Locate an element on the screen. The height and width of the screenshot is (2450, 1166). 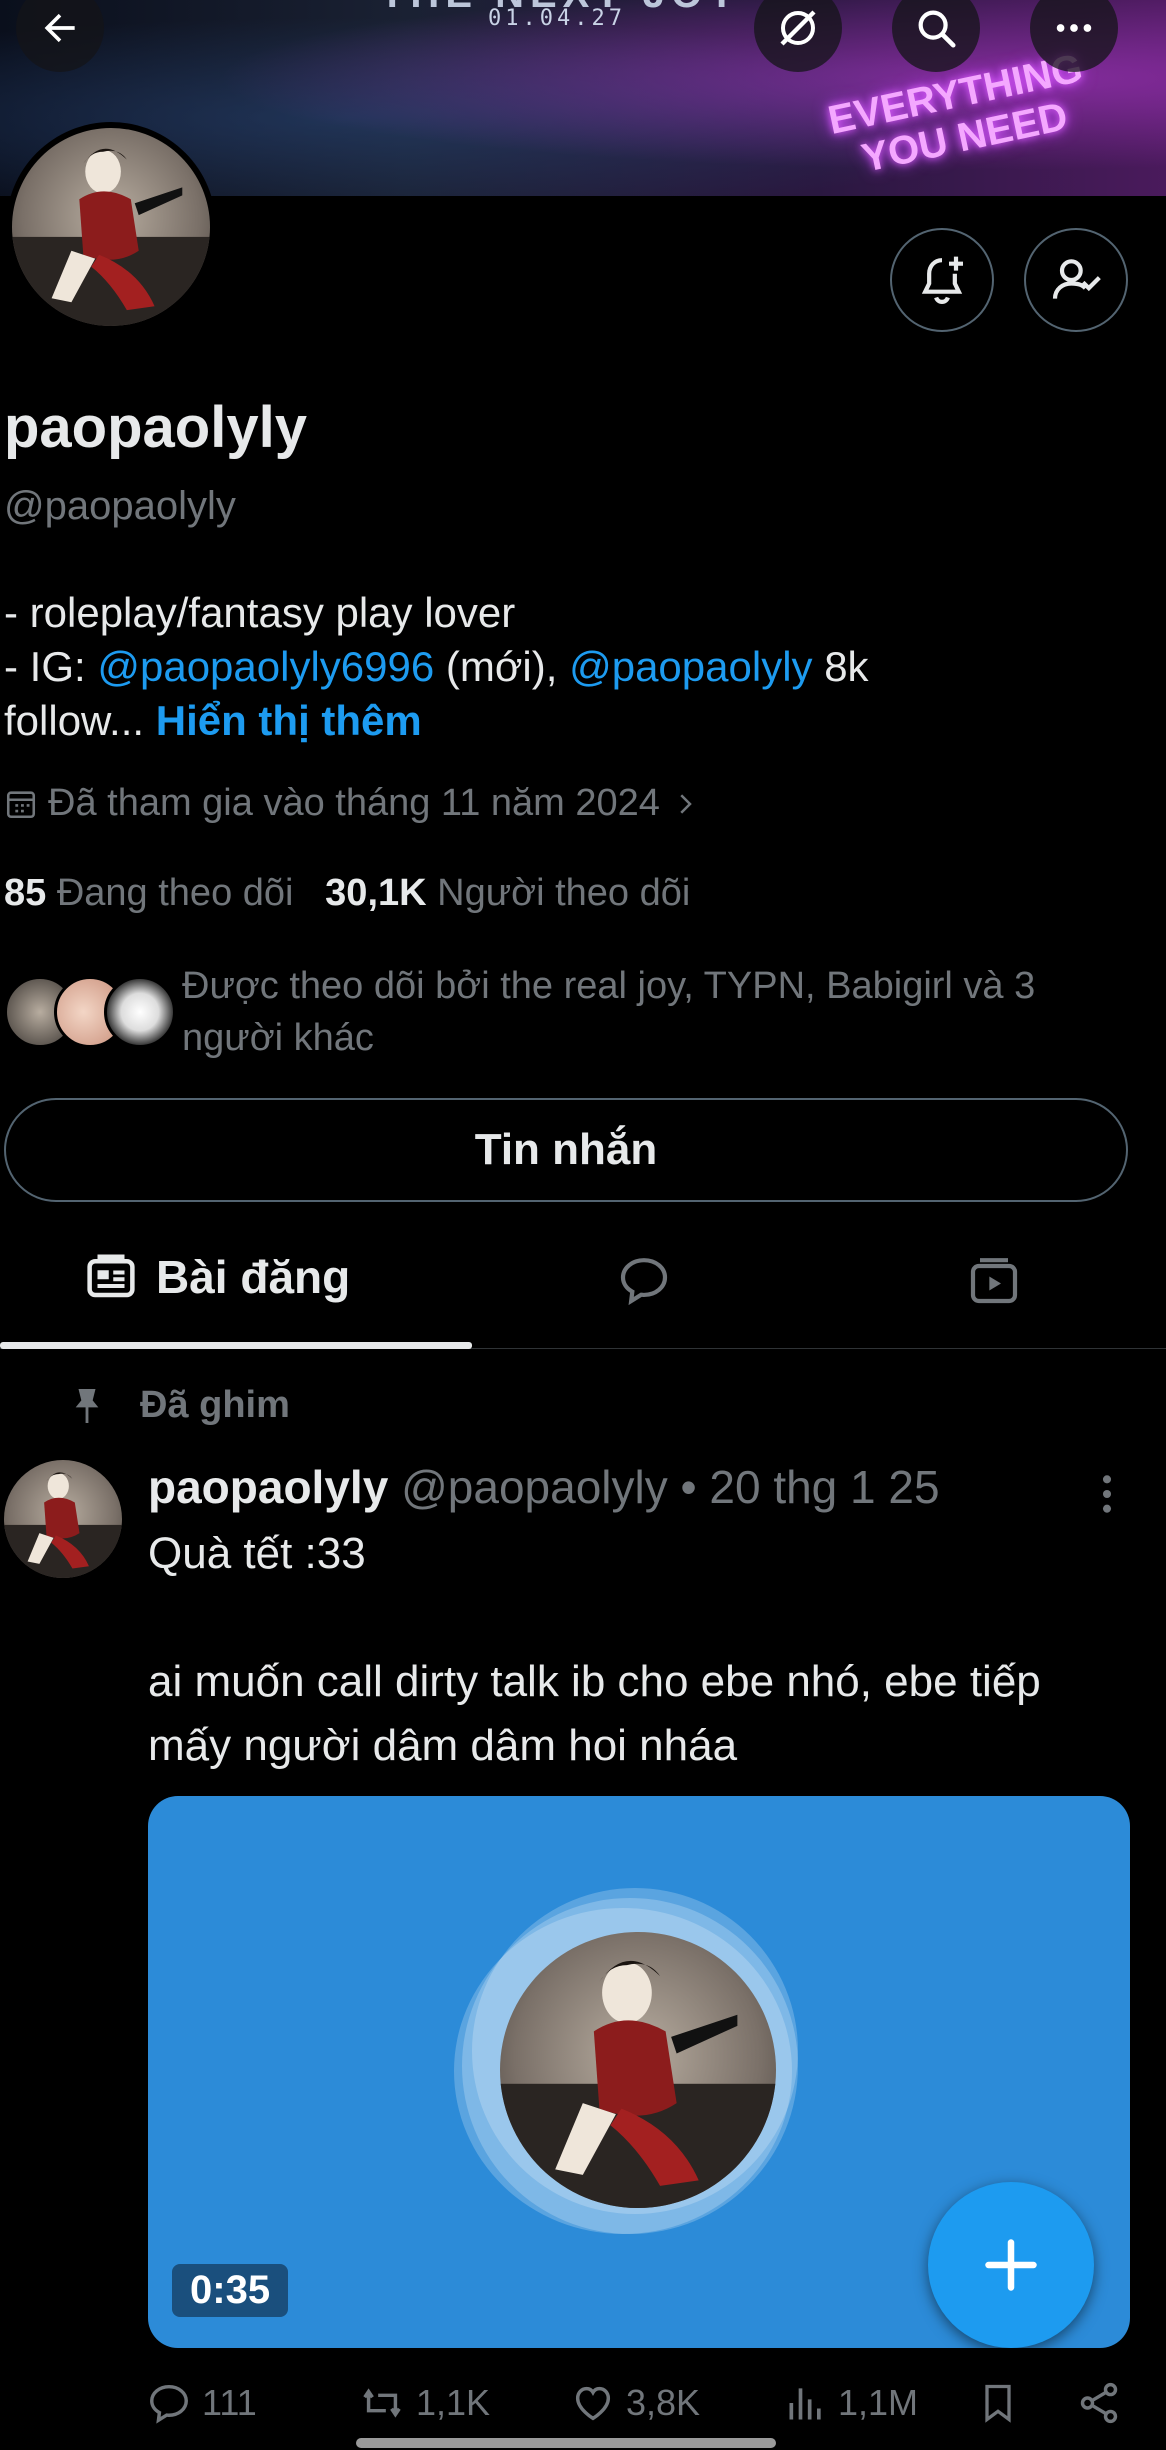
profile-avatar is located at coordinates (111, 227).